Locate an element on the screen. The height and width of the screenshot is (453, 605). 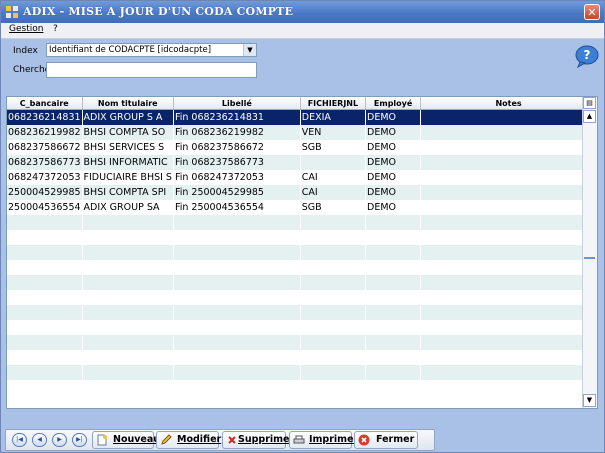
column-header: Notes is located at coordinates (508, 103).